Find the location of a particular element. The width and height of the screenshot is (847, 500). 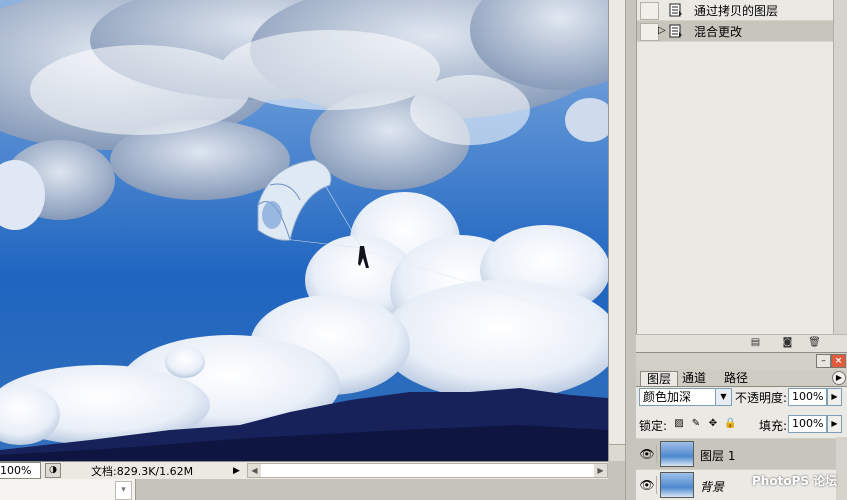

panel-divider is located at coordinates (630, 250).